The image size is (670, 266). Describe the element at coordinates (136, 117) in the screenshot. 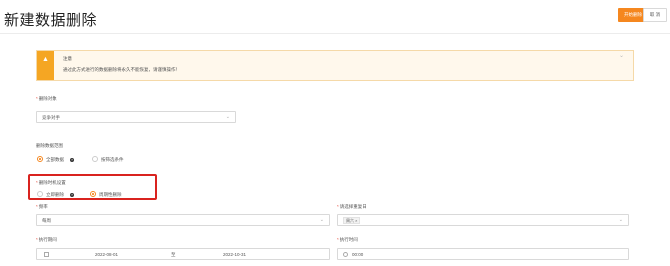

I see `target-select: 竞争对手 ⌄` at that location.